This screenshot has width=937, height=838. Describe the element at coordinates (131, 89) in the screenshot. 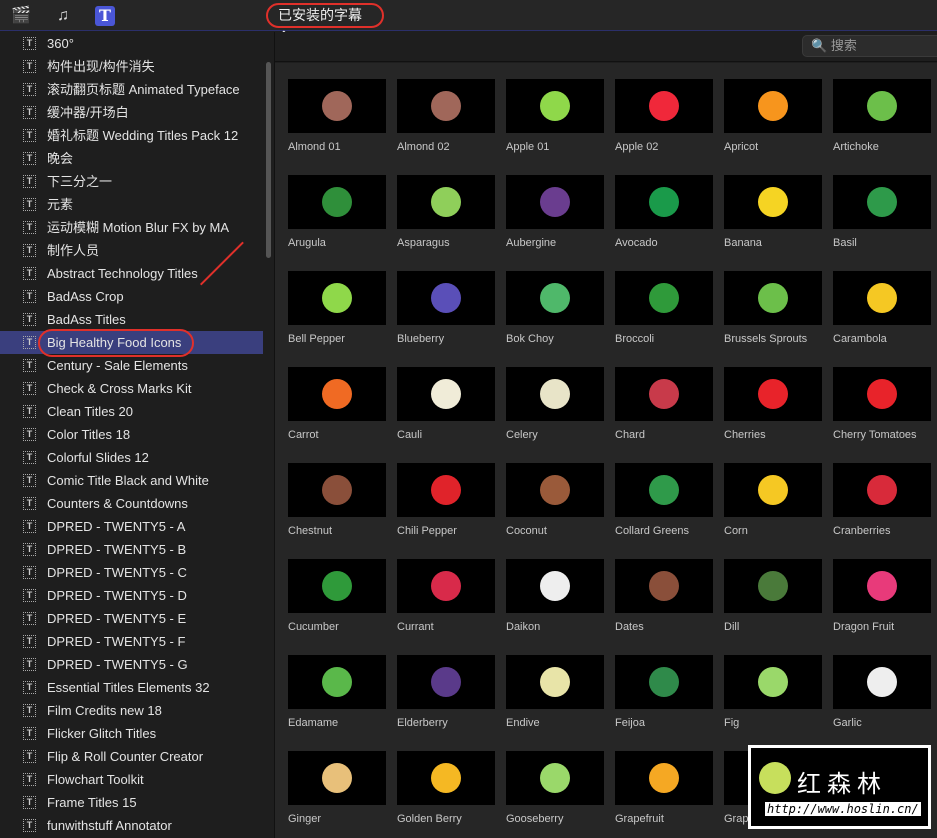

I see `sidebar-item: T 滚动翻页标题 Animated Typeface` at that location.